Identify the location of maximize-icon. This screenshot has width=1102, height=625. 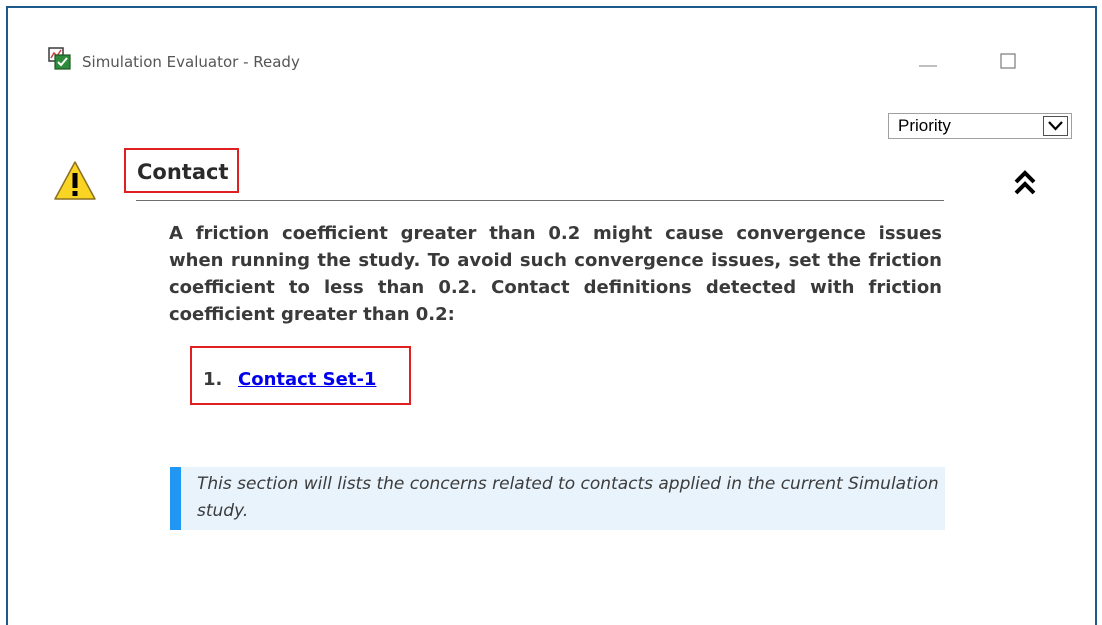
(1008, 62).